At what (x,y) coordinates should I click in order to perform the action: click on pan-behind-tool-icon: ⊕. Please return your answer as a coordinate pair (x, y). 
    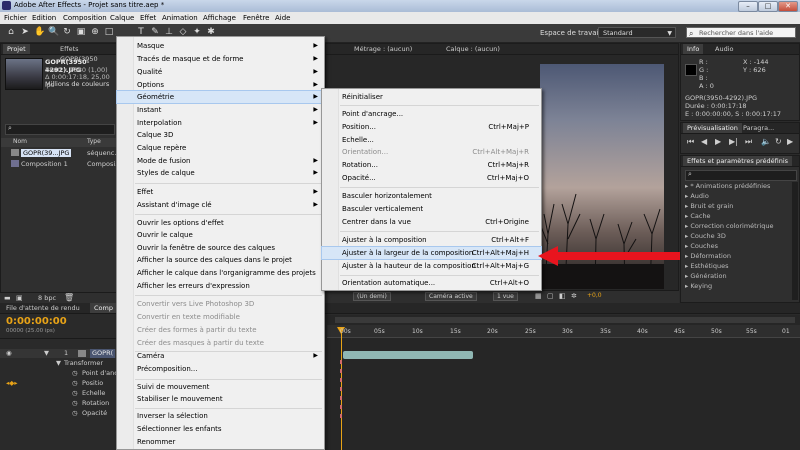
    Looking at the image, I should click on (95, 32).